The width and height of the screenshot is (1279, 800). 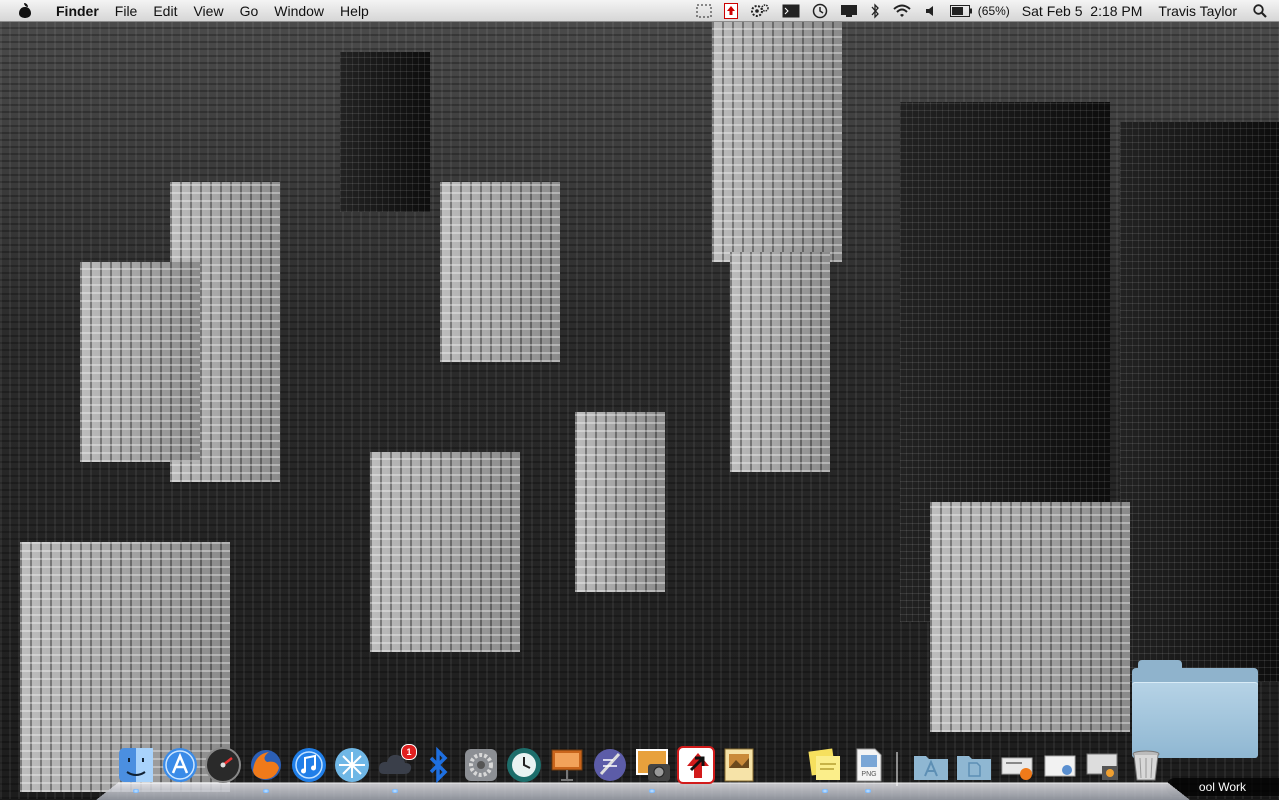 What do you see at coordinates (653, 765) in the screenshot?
I see `iphoto-icon` at bounding box center [653, 765].